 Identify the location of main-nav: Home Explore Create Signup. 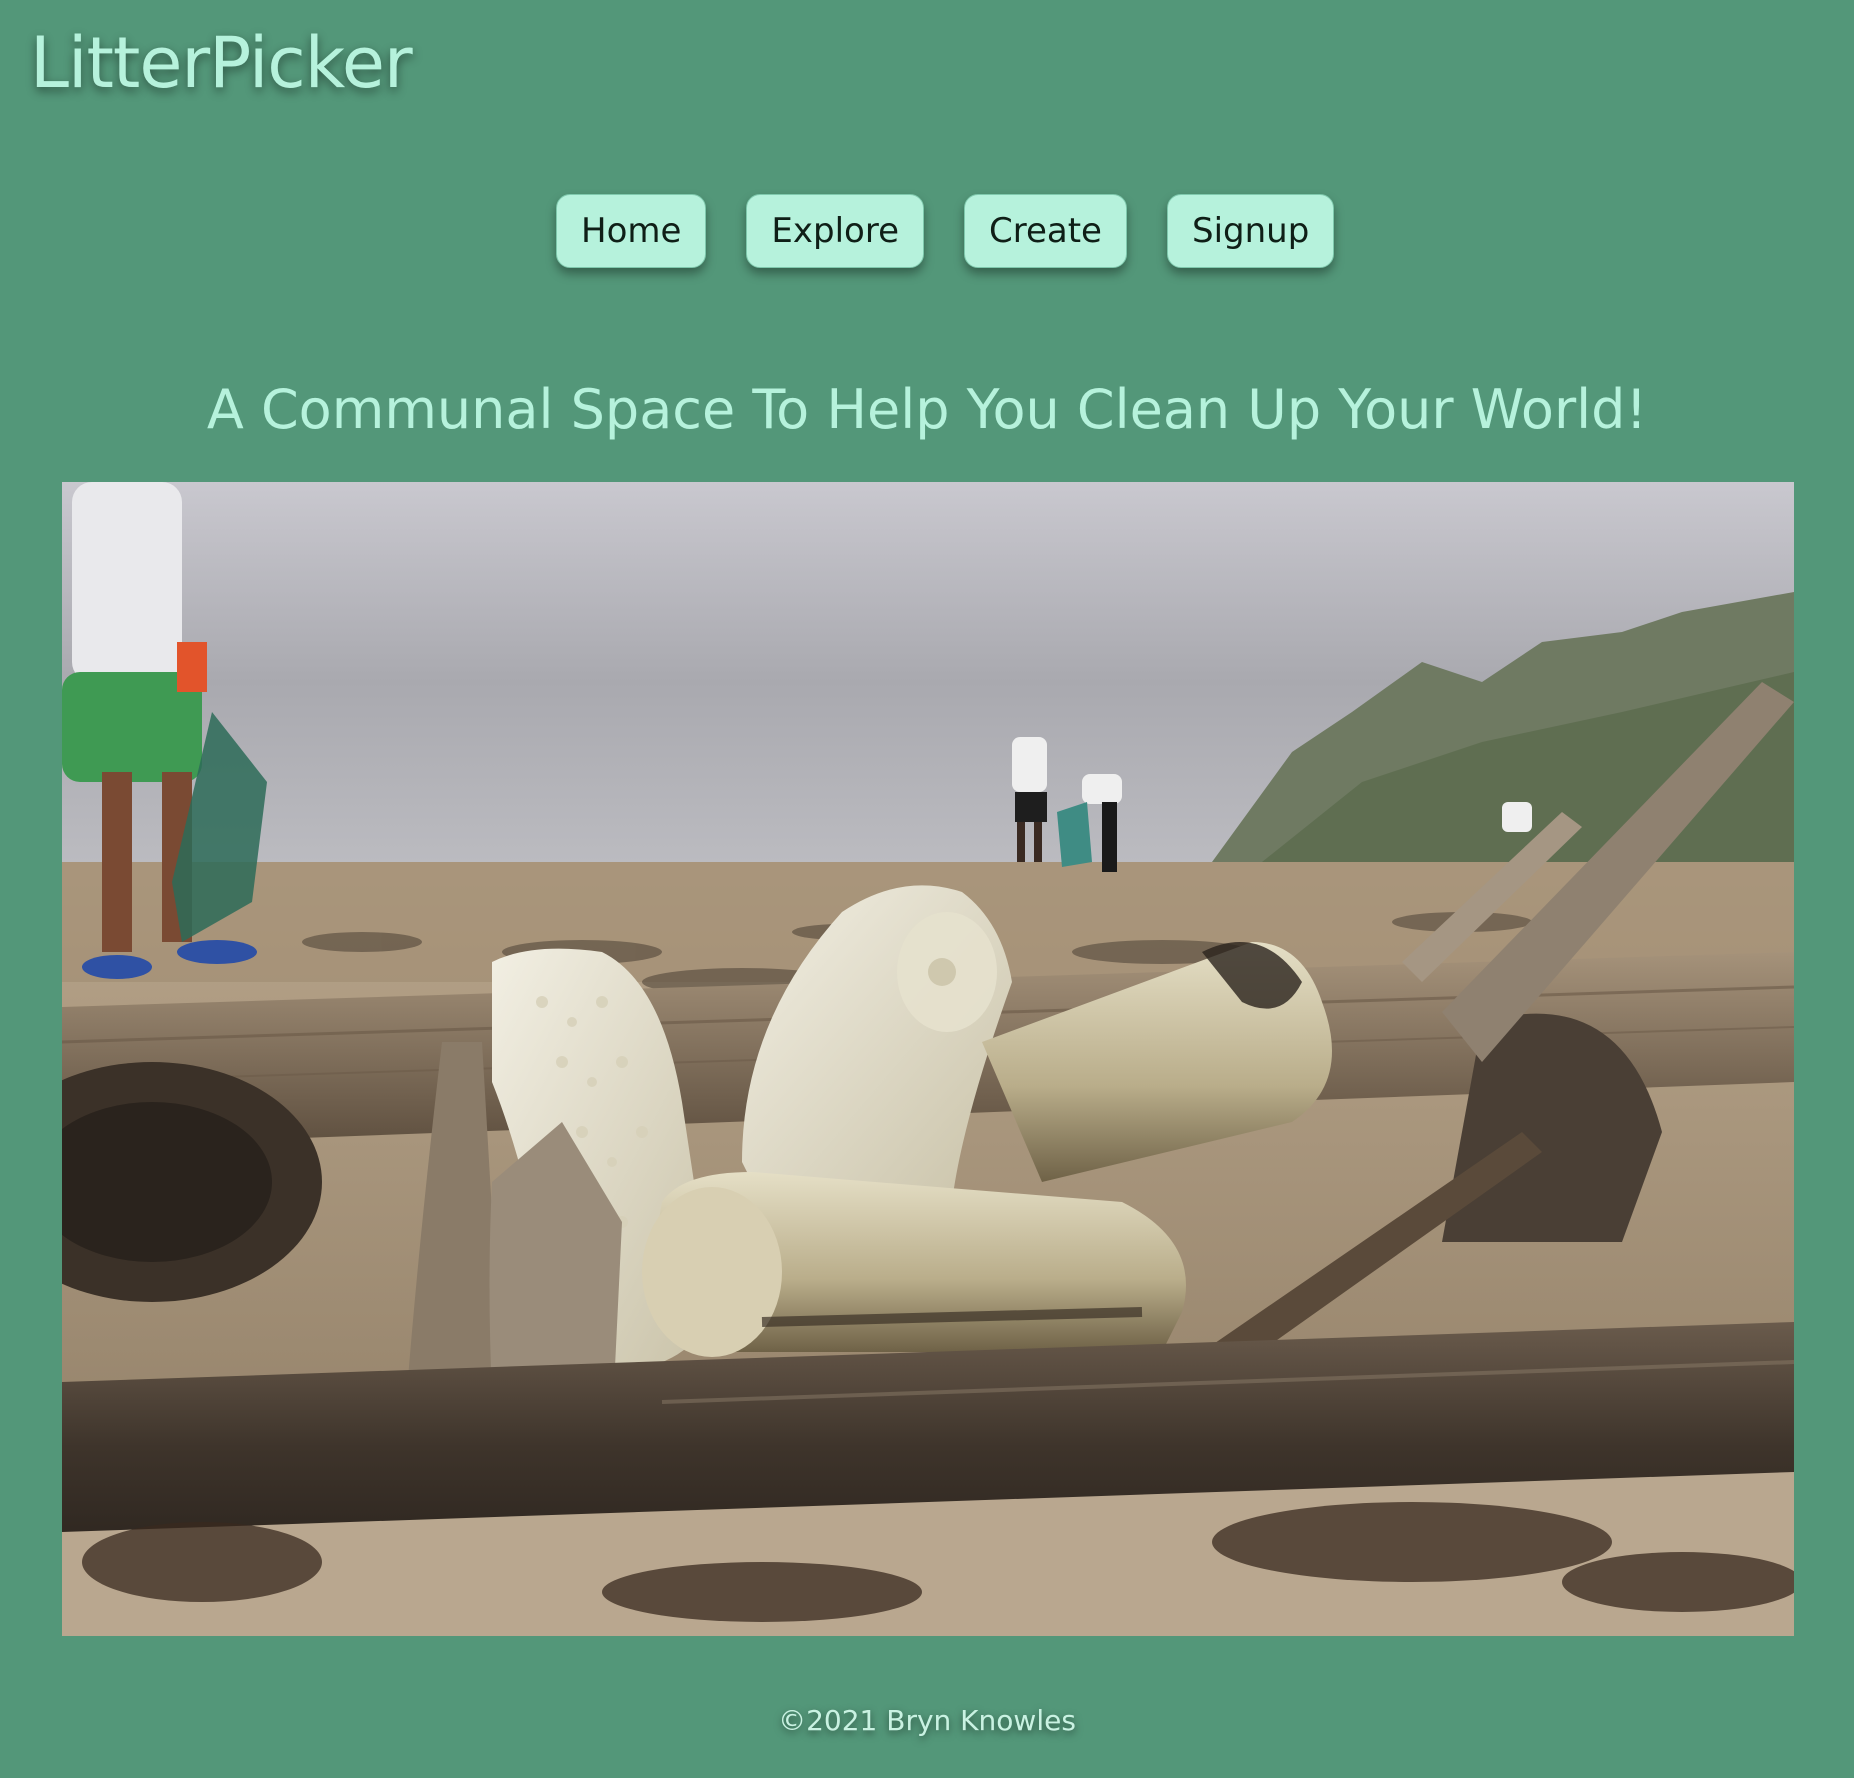
(945, 231).